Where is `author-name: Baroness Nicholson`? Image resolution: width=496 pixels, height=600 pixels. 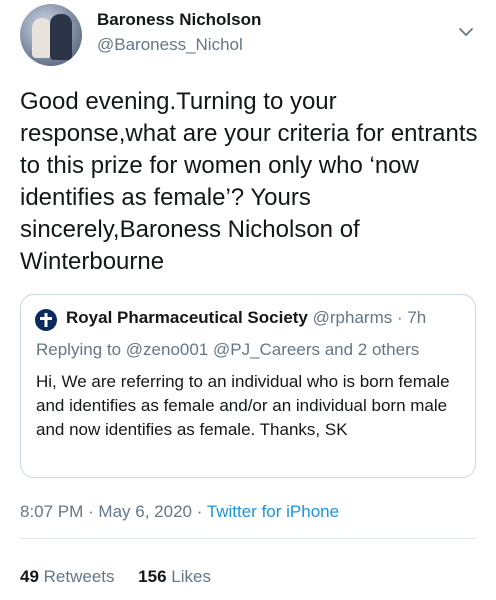
author-name: Baroness Nicholson is located at coordinates (179, 20).